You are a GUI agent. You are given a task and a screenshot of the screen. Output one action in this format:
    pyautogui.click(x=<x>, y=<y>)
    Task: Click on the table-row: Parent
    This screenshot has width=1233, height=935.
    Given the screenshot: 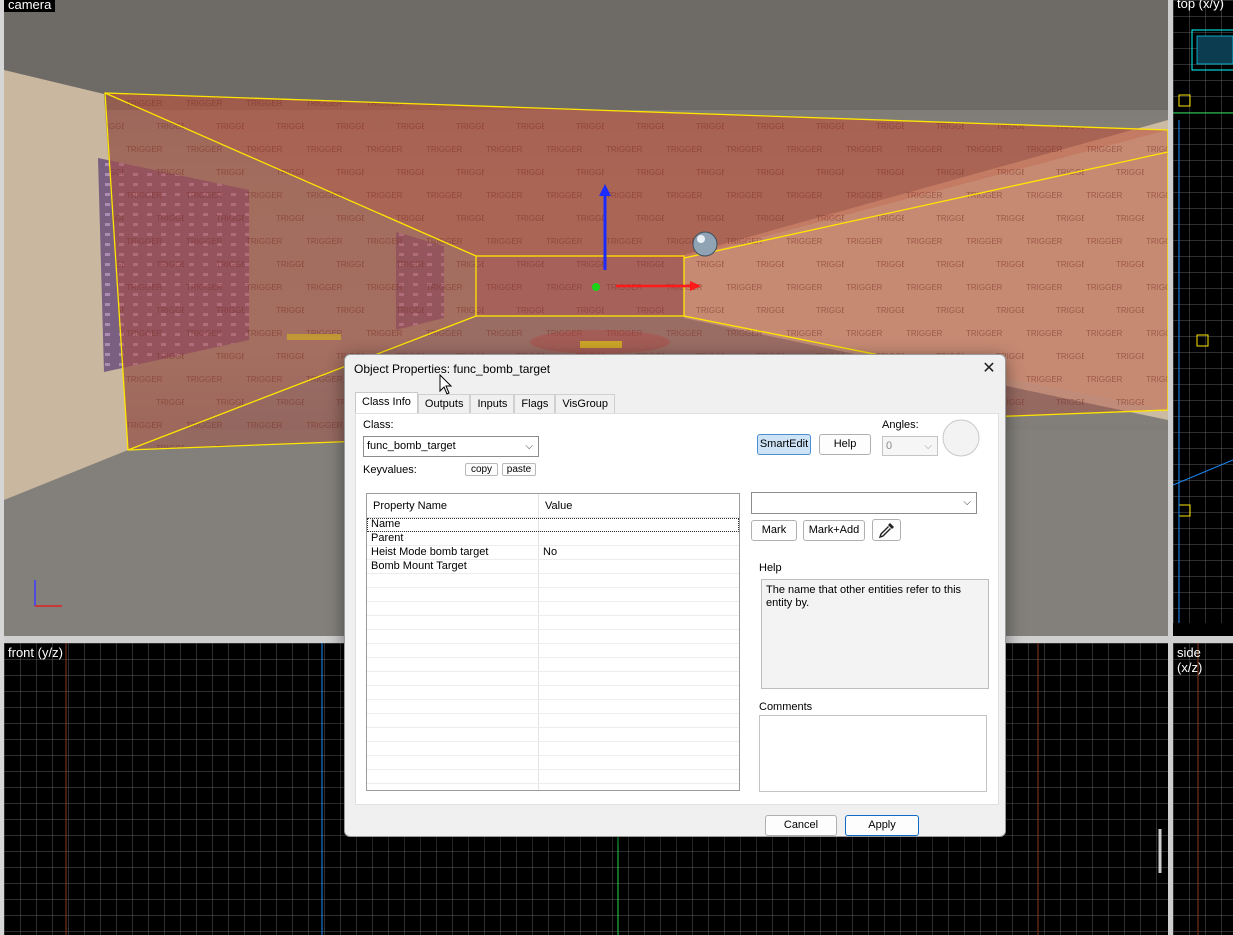 What is the action you would take?
    pyautogui.click(x=553, y=539)
    